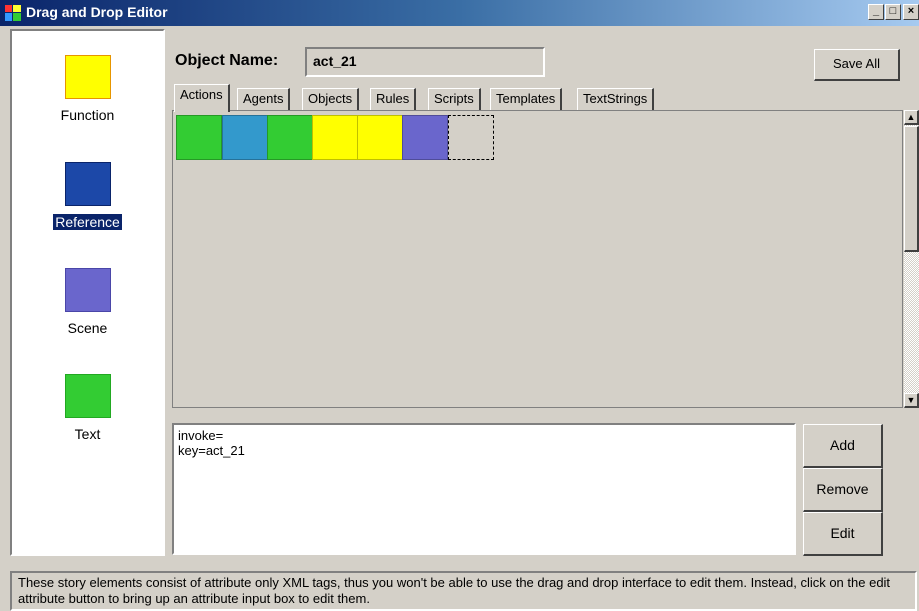  What do you see at coordinates (264, 99) in the screenshot?
I see `tab-agents: Agents` at bounding box center [264, 99].